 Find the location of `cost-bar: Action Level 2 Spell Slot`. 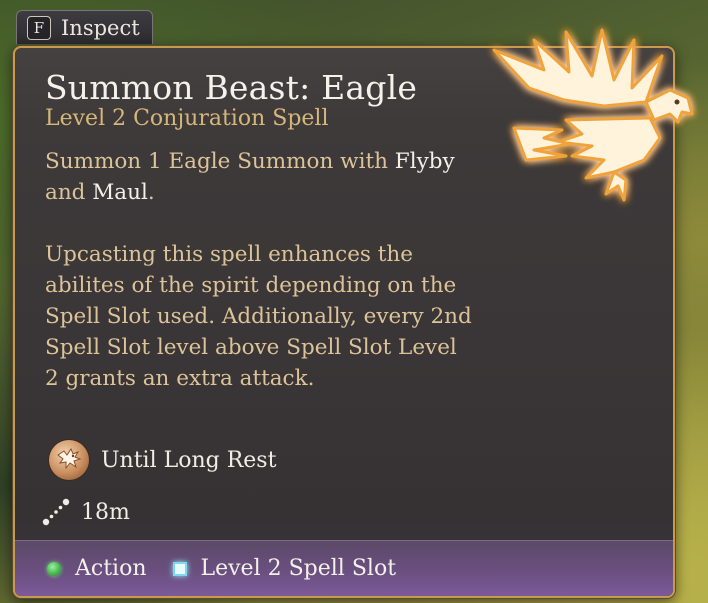

cost-bar: Action Level 2 Spell Slot is located at coordinates (344, 568).